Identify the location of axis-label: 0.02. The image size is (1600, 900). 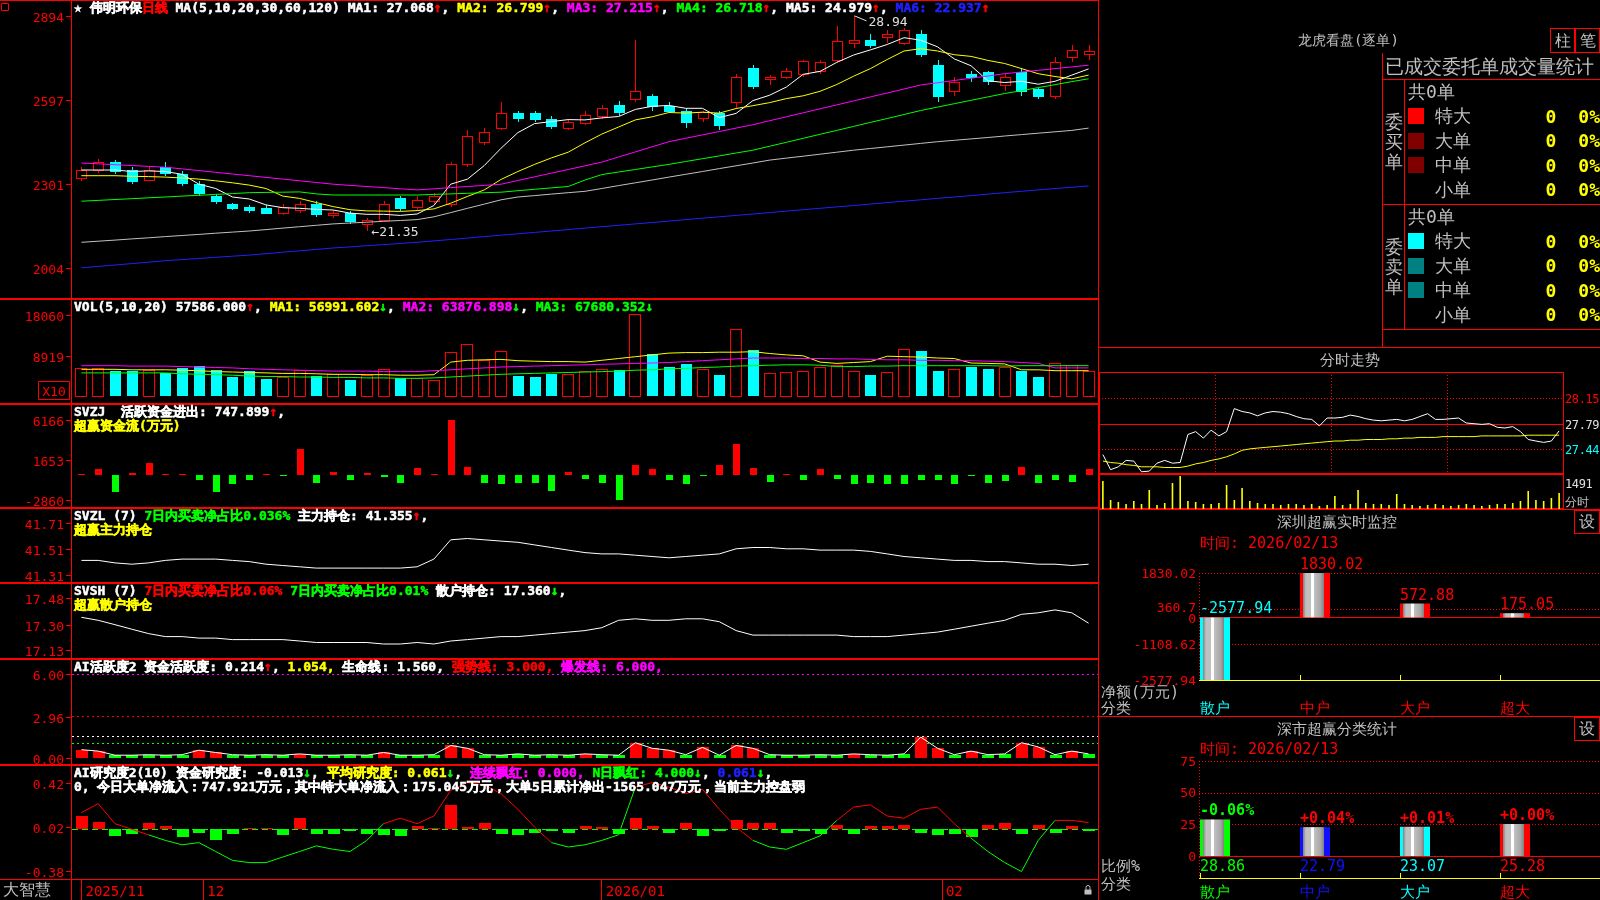
(48, 828).